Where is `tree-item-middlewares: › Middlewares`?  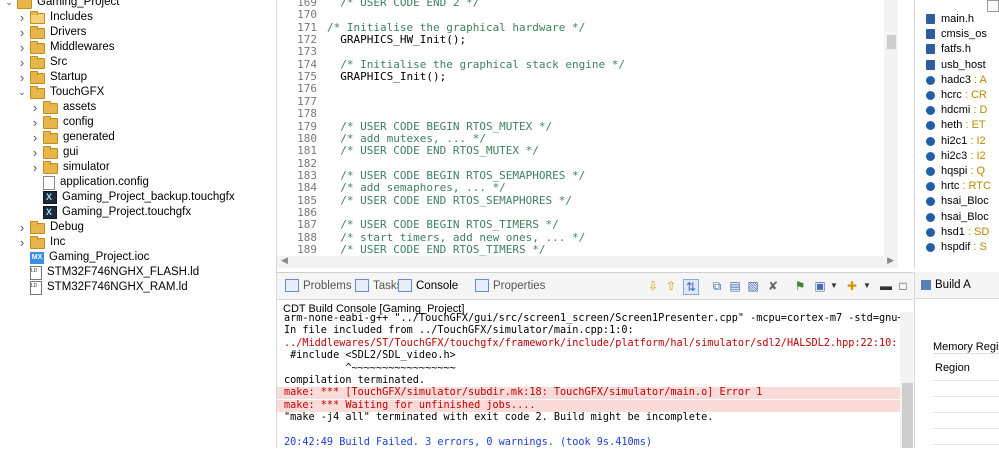
tree-item-middlewares: › Middlewares is located at coordinates (66, 47).